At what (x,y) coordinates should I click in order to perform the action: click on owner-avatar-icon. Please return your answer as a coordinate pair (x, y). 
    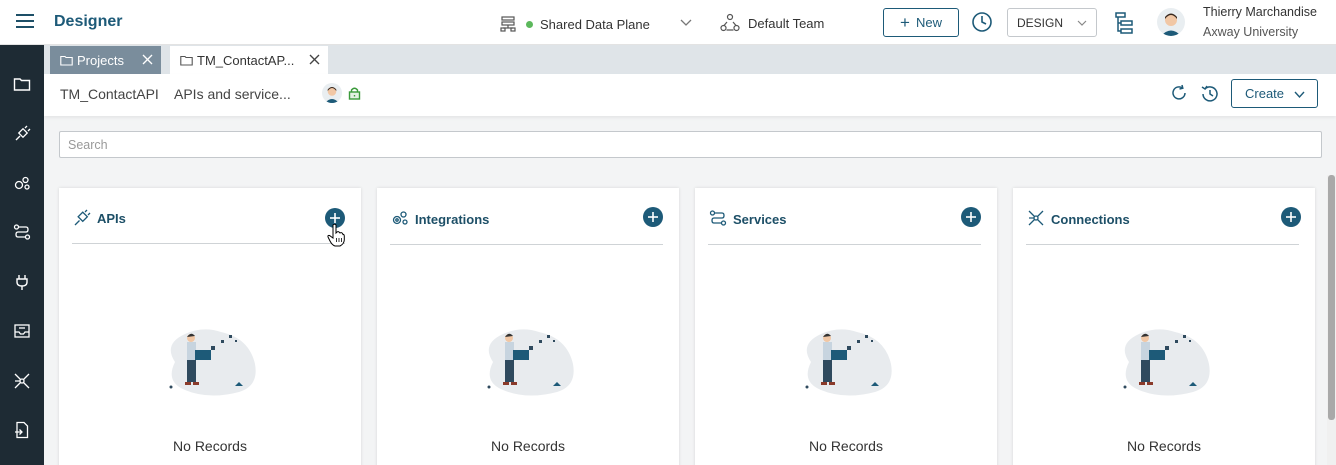
    Looking at the image, I should click on (332, 93).